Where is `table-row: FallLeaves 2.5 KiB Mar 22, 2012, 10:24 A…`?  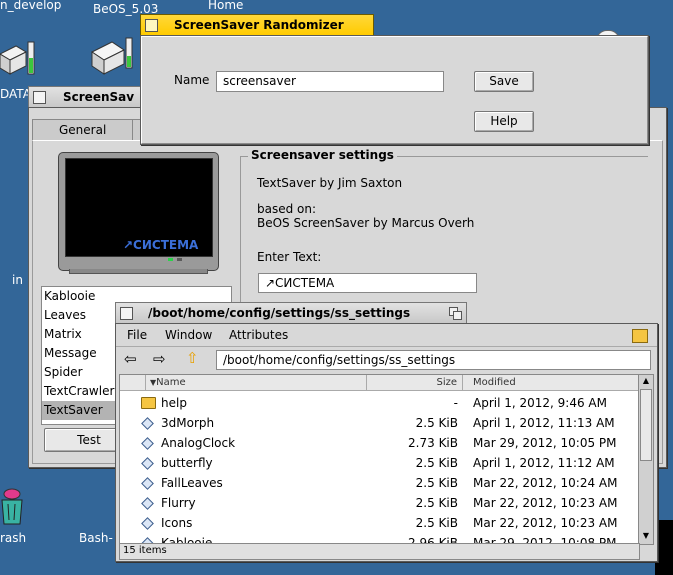 table-row: FallLeaves 2.5 KiB Mar 22, 2012, 10:24 A… is located at coordinates (376, 483).